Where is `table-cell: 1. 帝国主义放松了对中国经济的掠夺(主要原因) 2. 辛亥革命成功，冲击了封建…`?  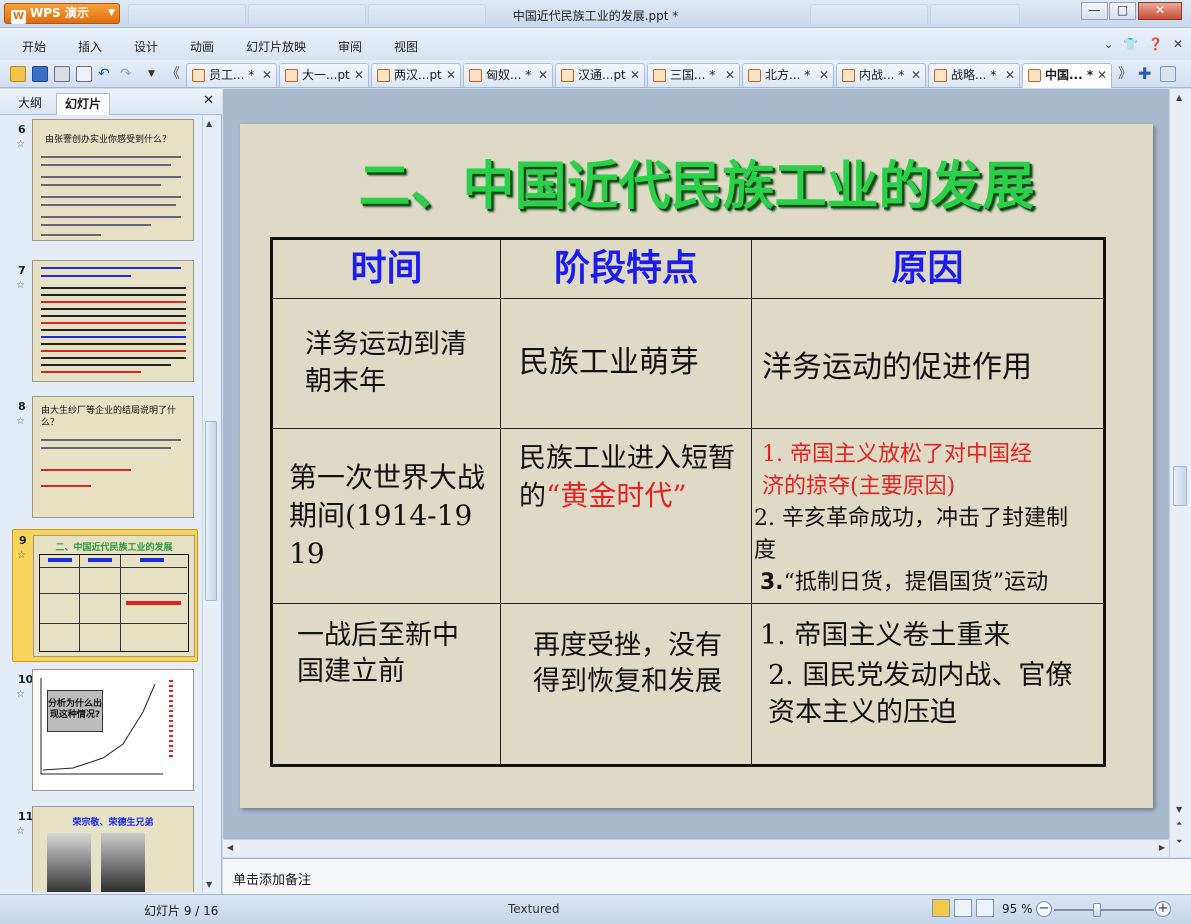
table-cell: 1. 帝国主义放松了对中国经济的掠夺(主要原因) 2. 辛亥革命成功，冲击了封建… is located at coordinates (928, 516).